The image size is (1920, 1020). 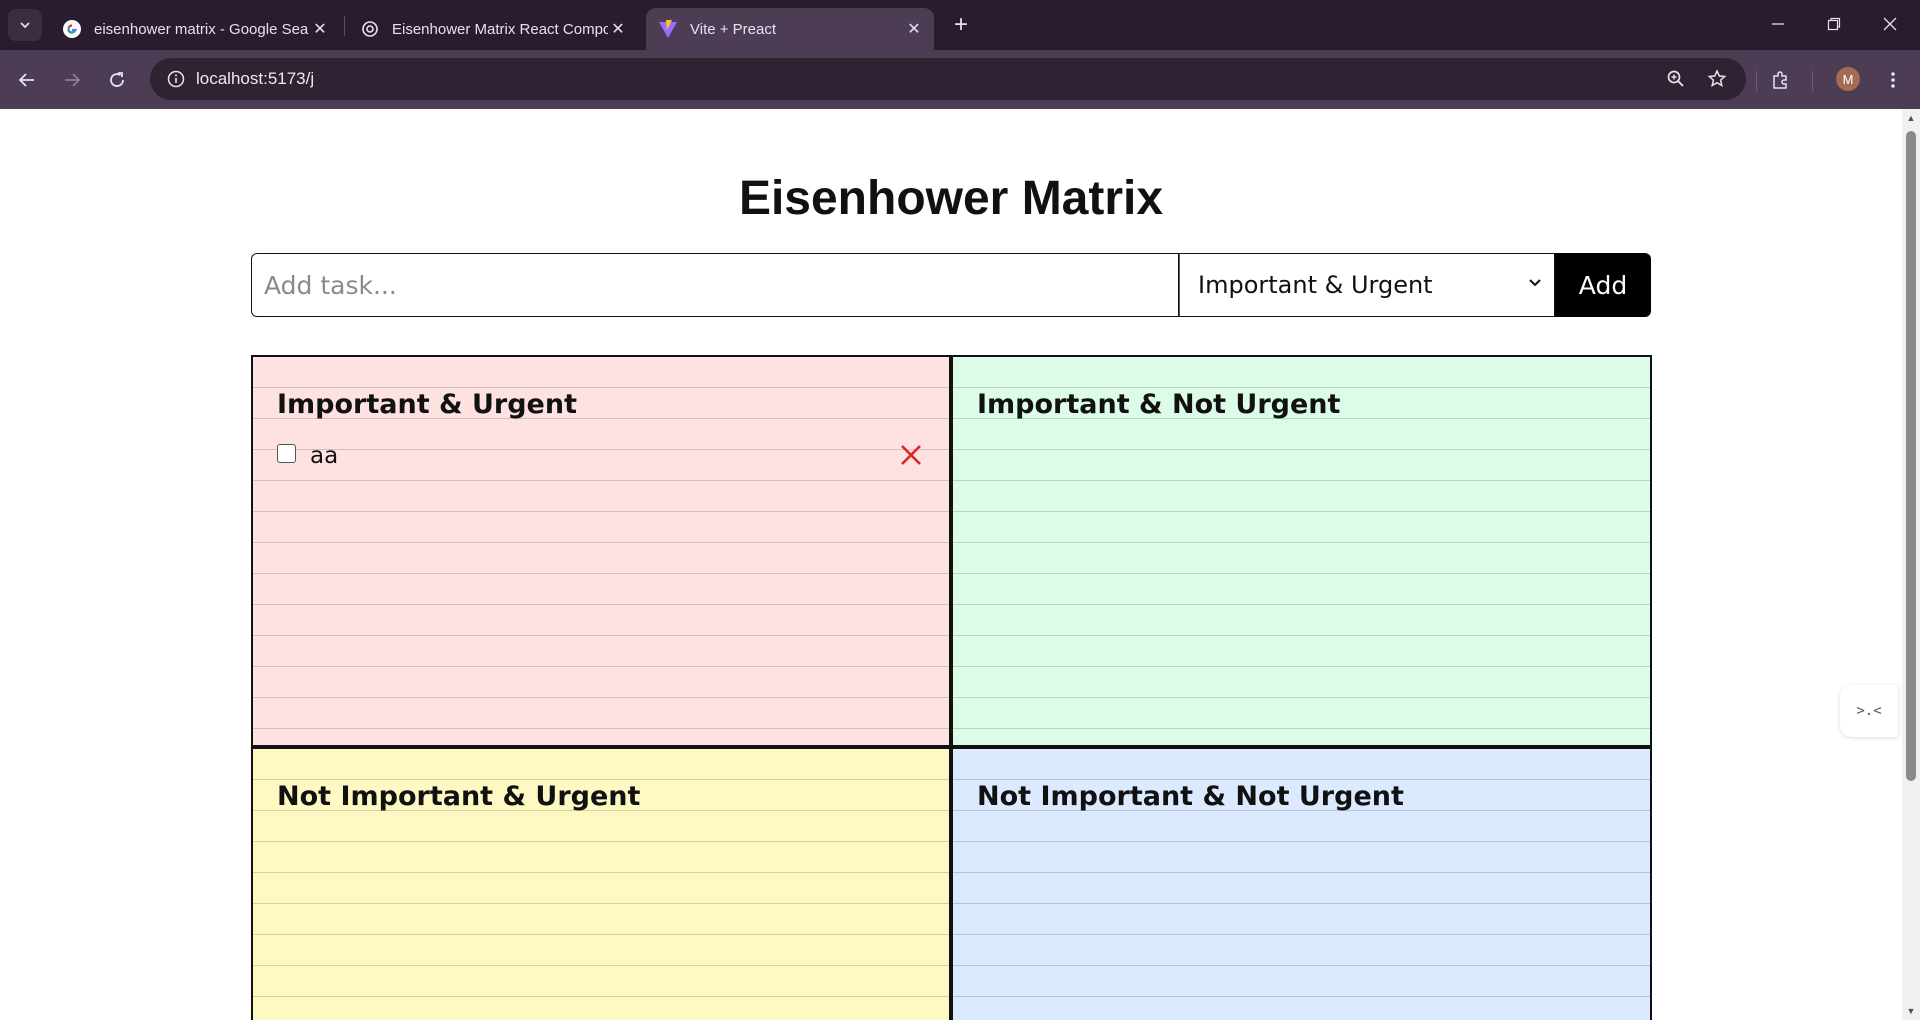 I want to click on more-menu-icon, so click(x=1893, y=80).